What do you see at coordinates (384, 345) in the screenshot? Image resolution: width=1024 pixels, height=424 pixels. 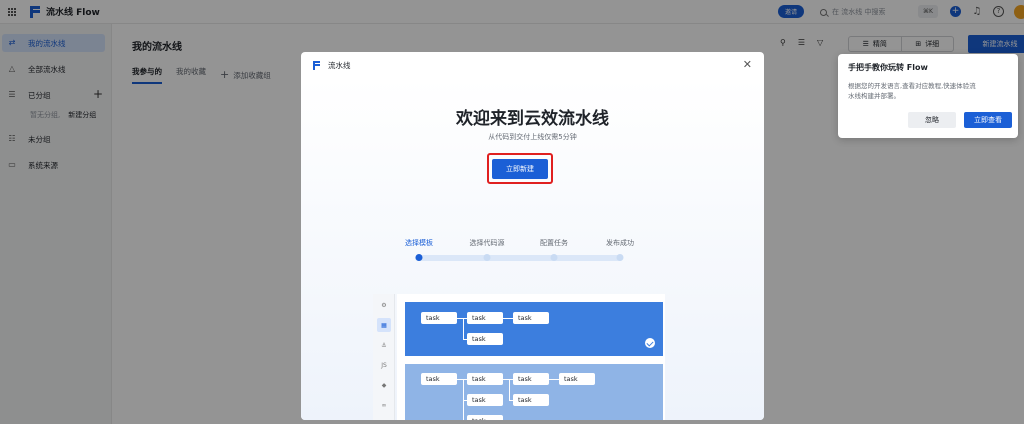 I see `anchor-icon: ⚓` at bounding box center [384, 345].